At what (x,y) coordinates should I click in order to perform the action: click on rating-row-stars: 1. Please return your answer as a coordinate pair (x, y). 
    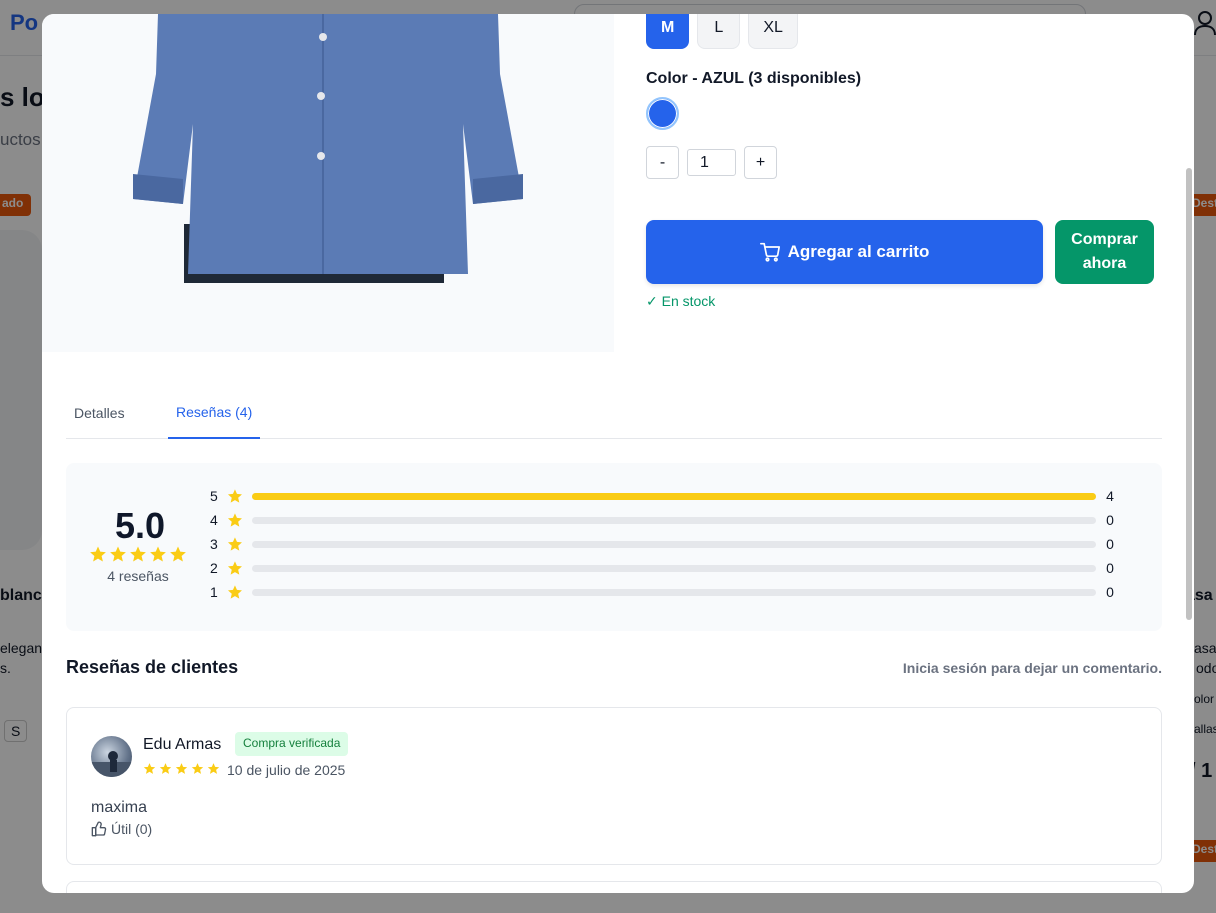
    Looking at the image, I should click on (214, 592).